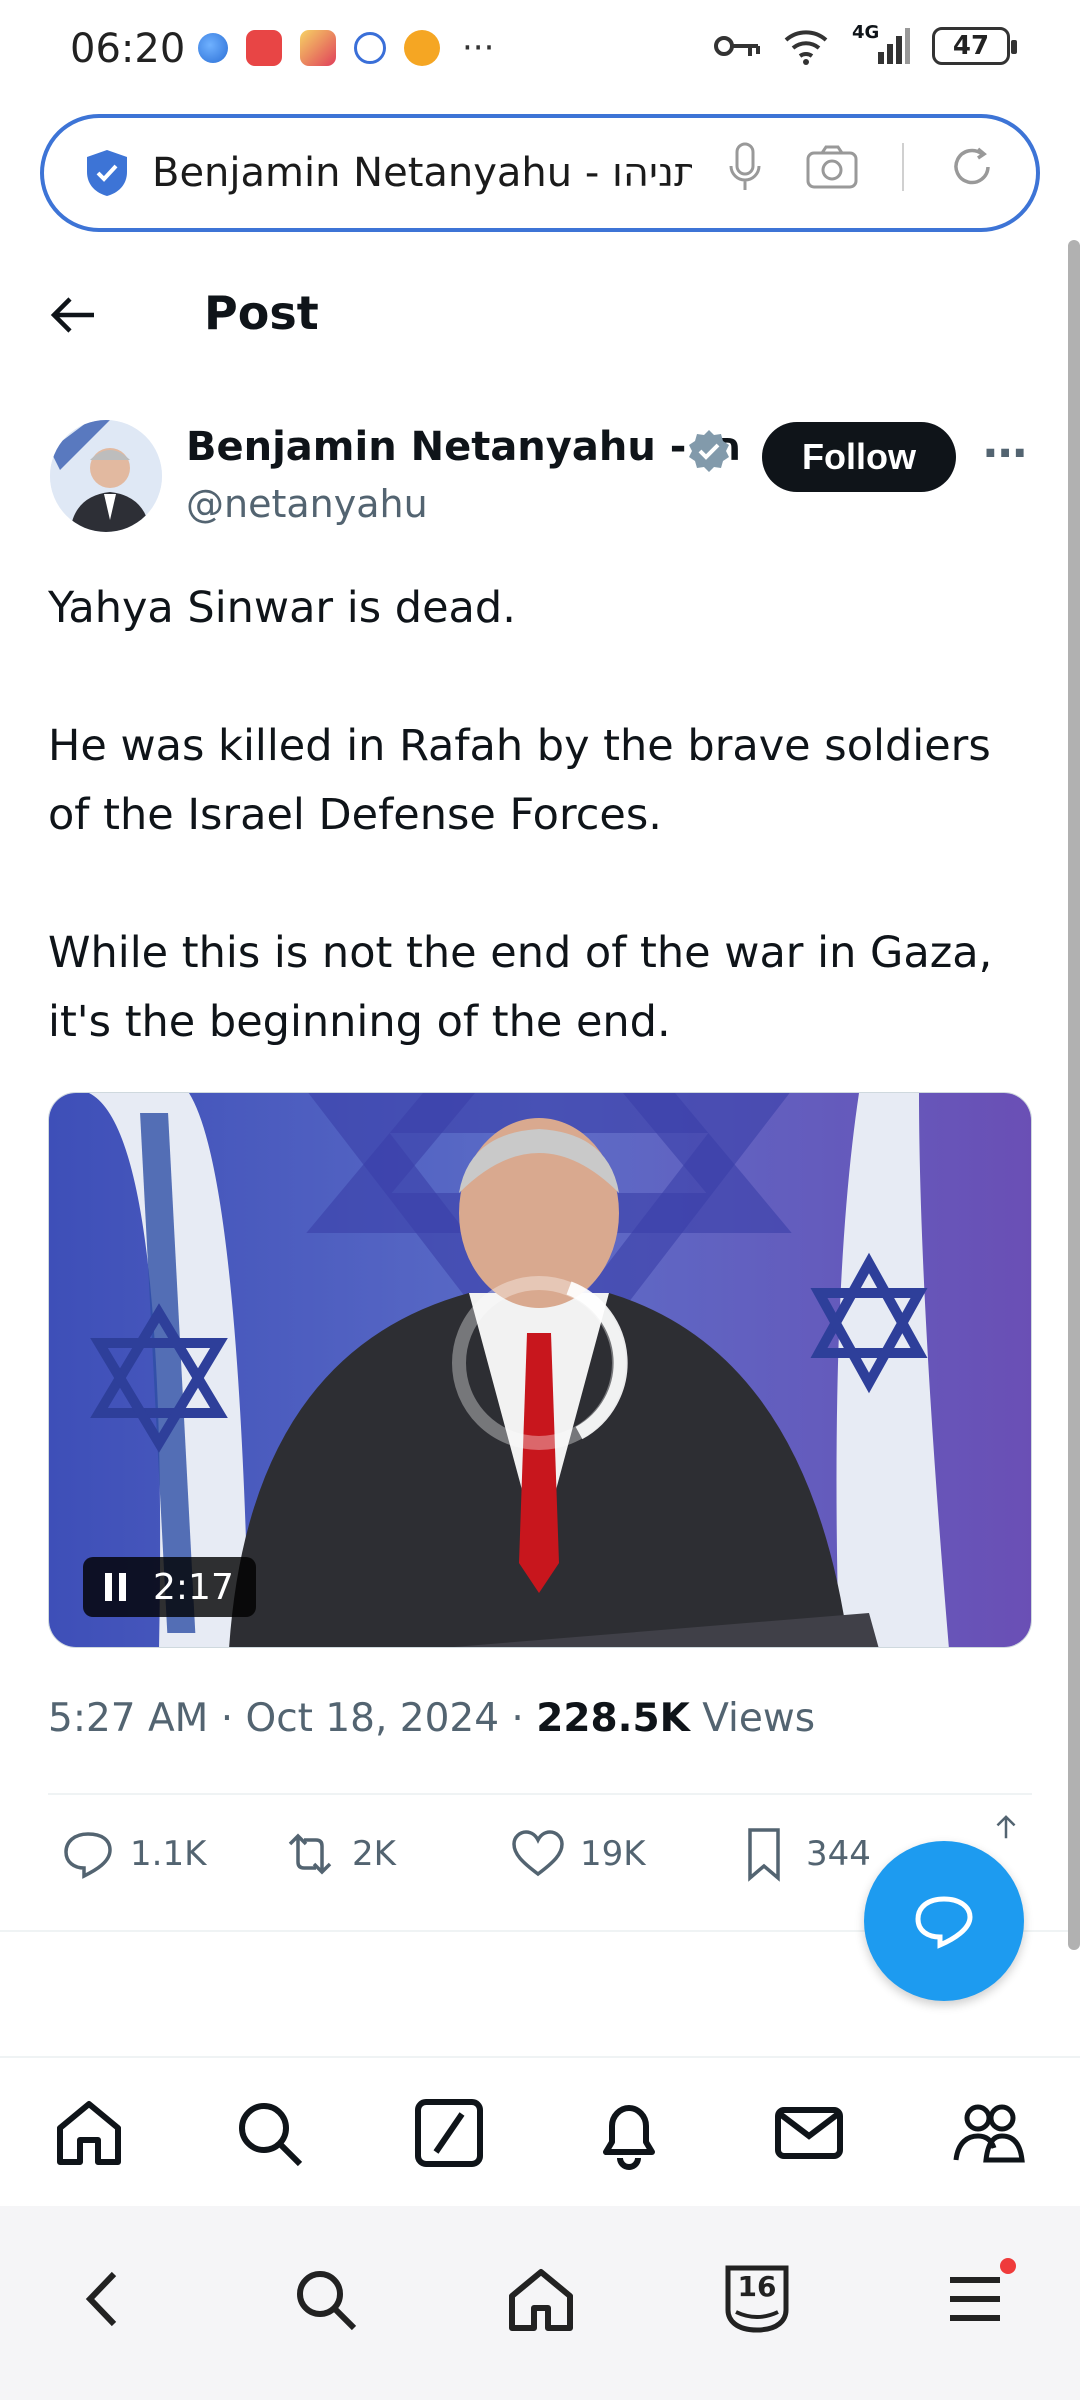  I want to click on notification-icons: ···, so click(346, 48).